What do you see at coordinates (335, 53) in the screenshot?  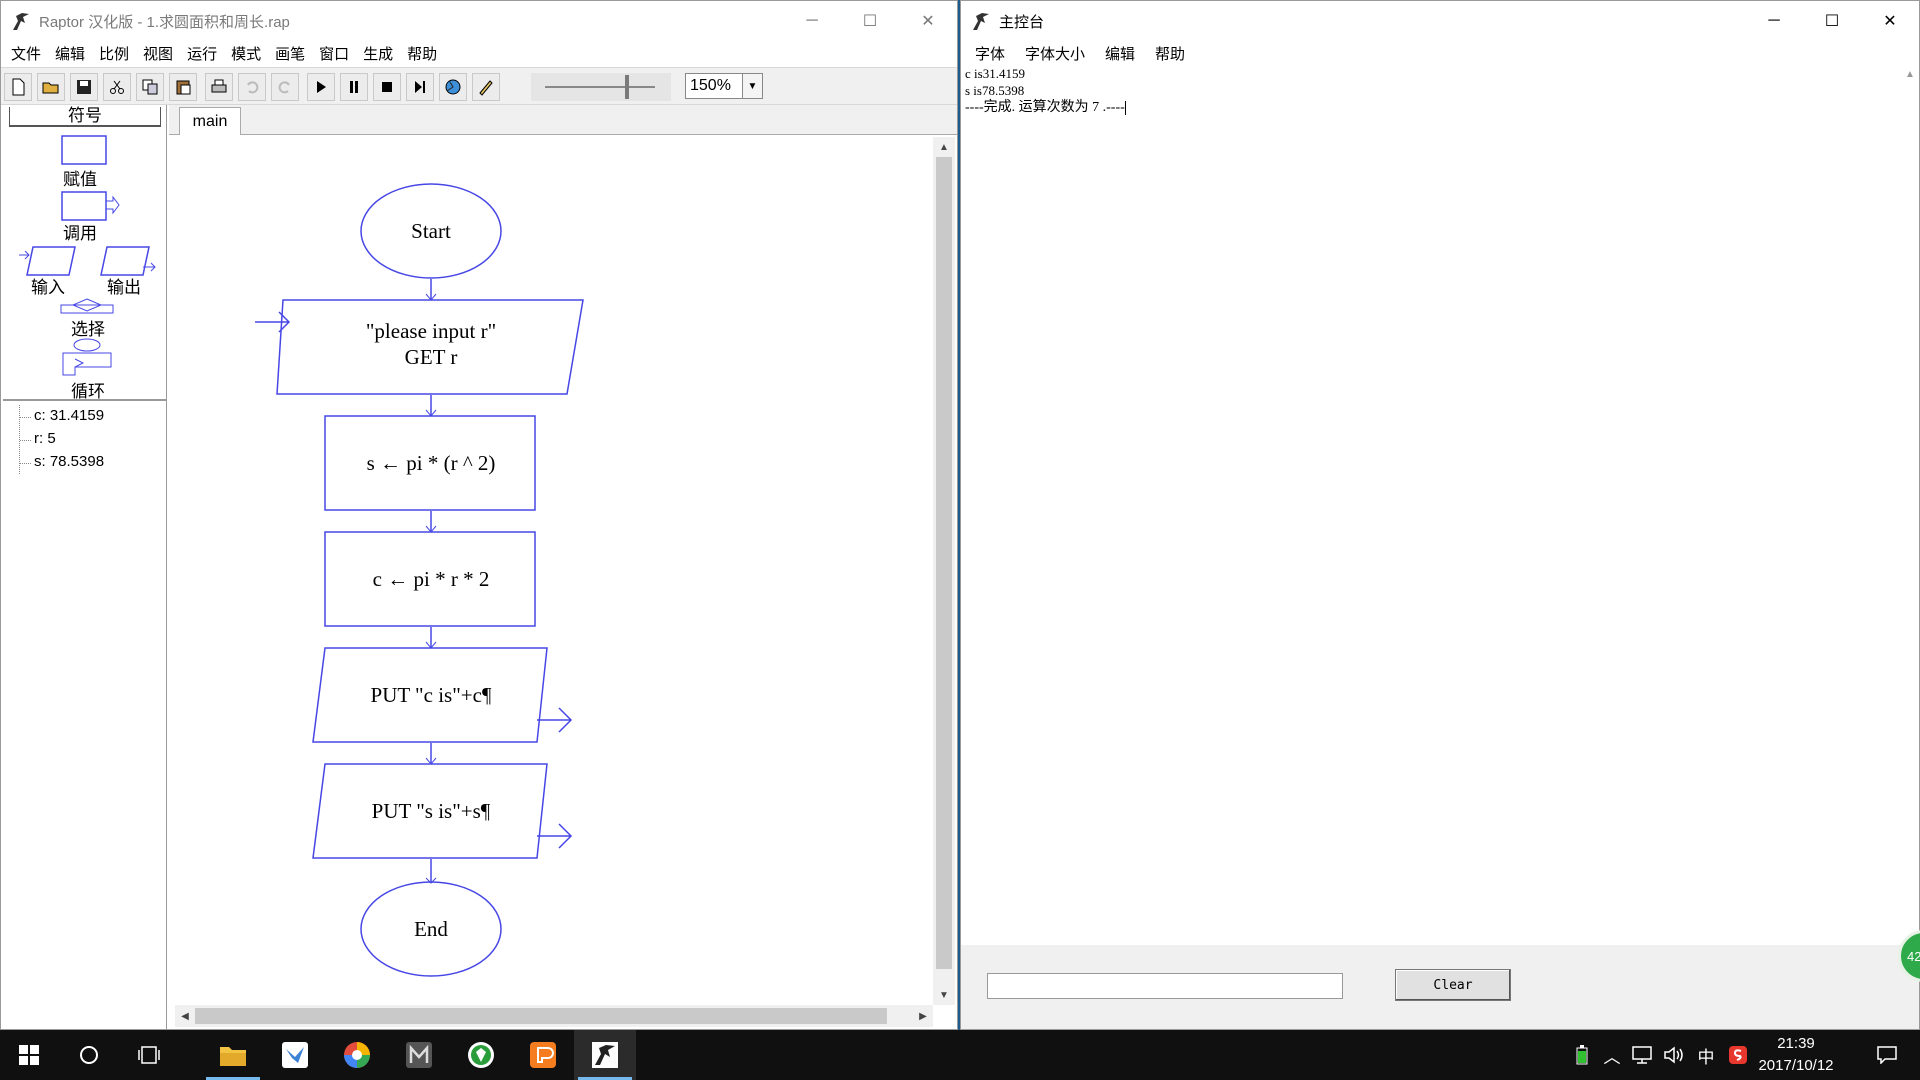 I see `menu-window: 窗口` at bounding box center [335, 53].